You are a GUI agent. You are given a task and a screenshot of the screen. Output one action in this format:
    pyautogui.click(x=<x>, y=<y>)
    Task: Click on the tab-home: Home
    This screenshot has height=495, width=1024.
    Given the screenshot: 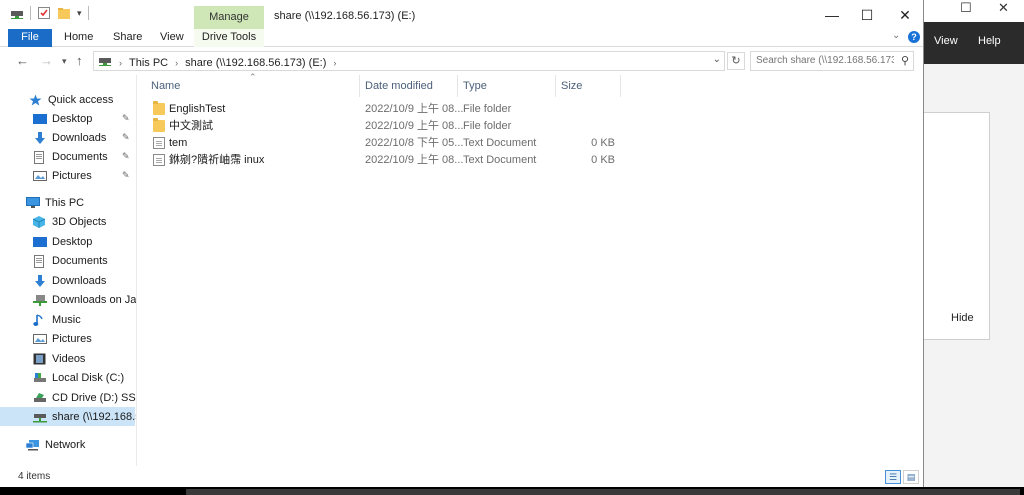 What is the action you would take?
    pyautogui.click(x=78, y=38)
    